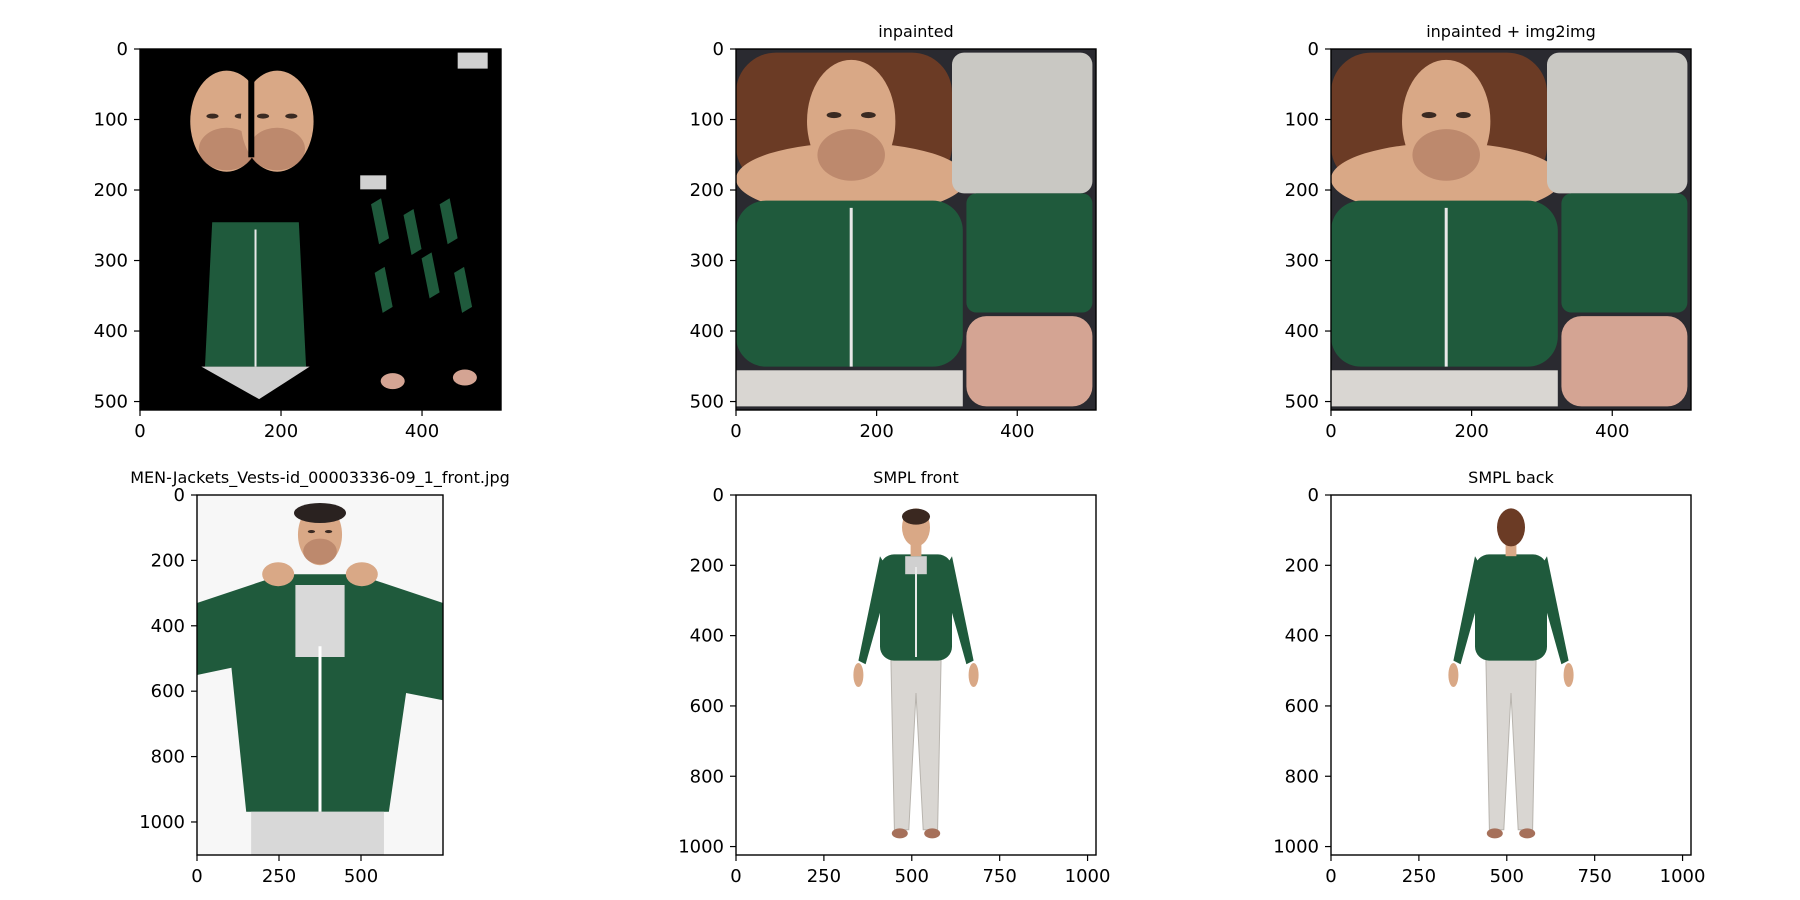  I want to click on panel-title: inpainted, so click(915, 31).